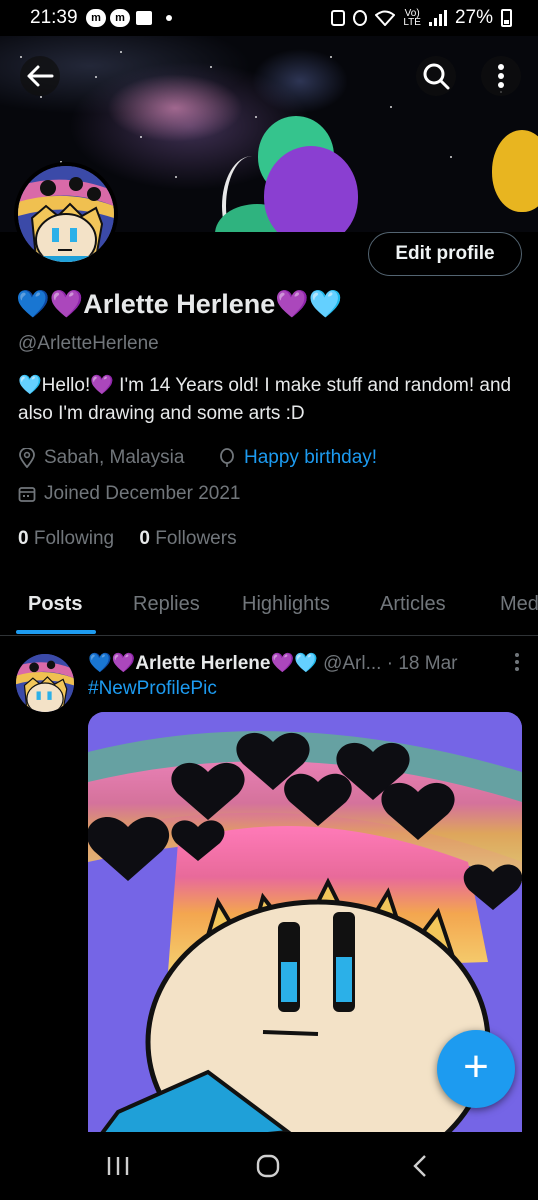 The image size is (538, 1200). I want to click on chevron-left-icon, so click(419, 1166).